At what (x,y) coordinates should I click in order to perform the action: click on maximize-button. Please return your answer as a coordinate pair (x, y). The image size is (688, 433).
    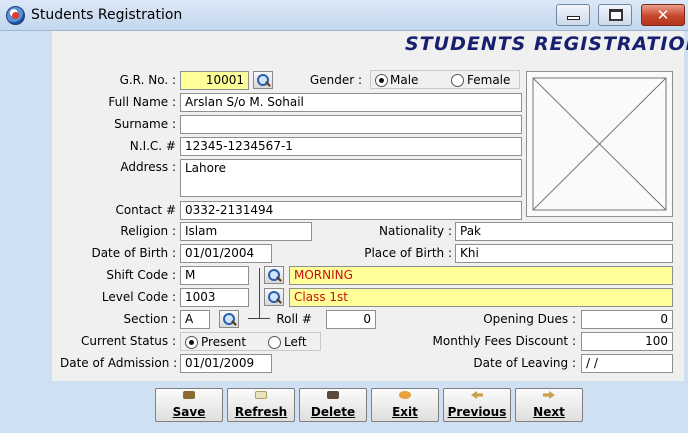
    Looking at the image, I should click on (615, 15).